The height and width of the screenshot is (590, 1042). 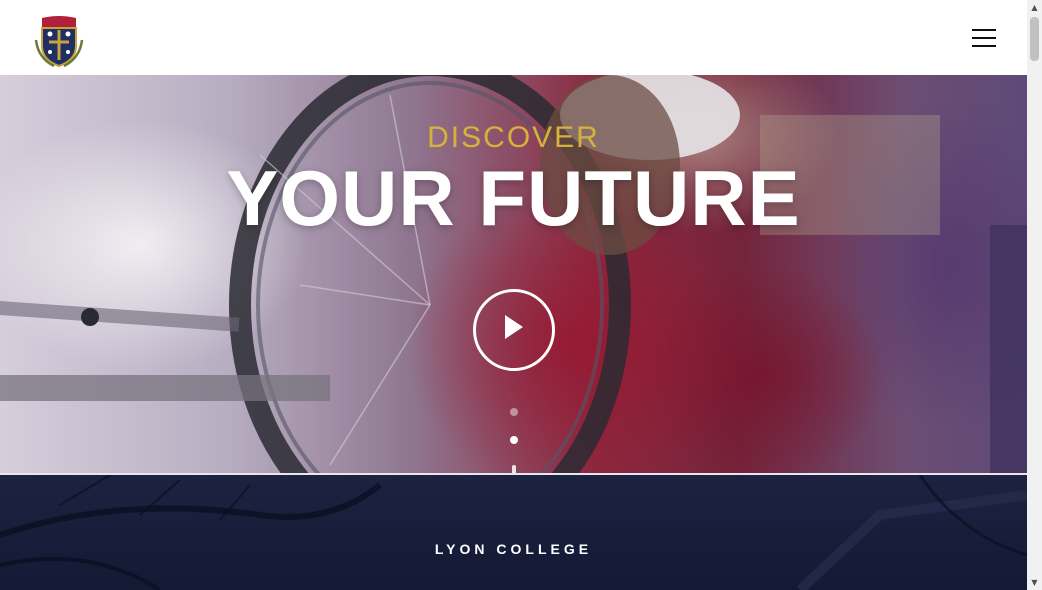 What do you see at coordinates (514, 327) in the screenshot?
I see `play-icon` at bounding box center [514, 327].